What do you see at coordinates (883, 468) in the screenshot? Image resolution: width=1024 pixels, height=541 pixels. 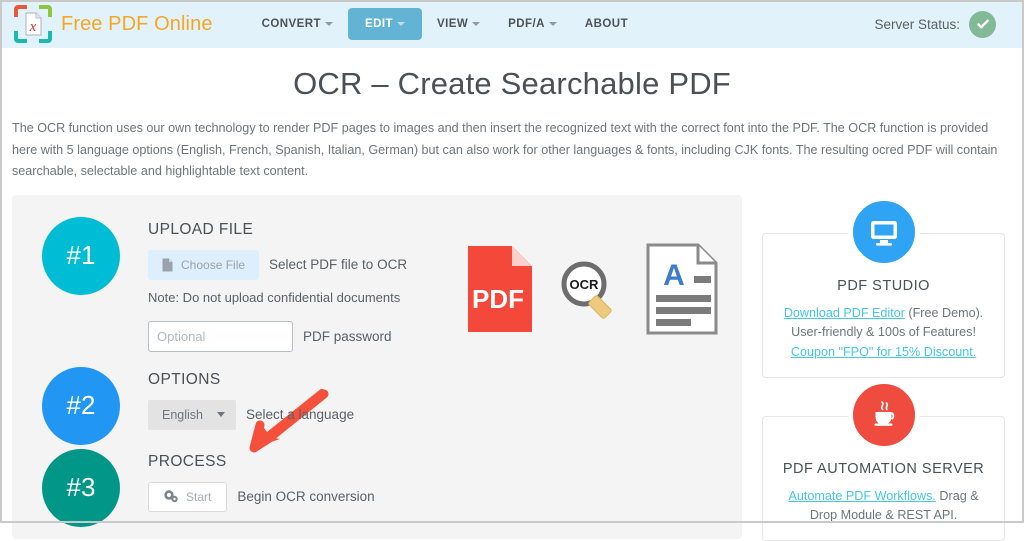 I see `promo-title-pdf-automation-server: PDF AUTOMATION SERVER` at bounding box center [883, 468].